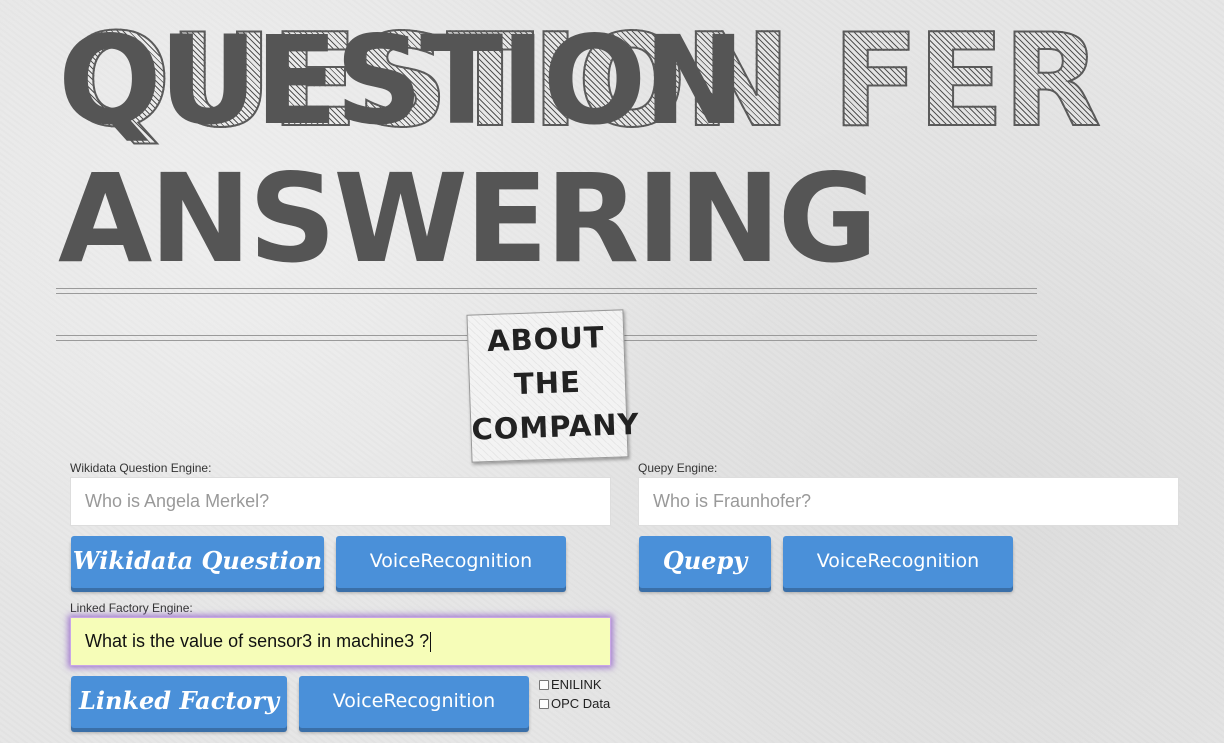 The width and height of the screenshot is (1224, 743). I want to click on opc-data-option: OPC Data, so click(574, 703).